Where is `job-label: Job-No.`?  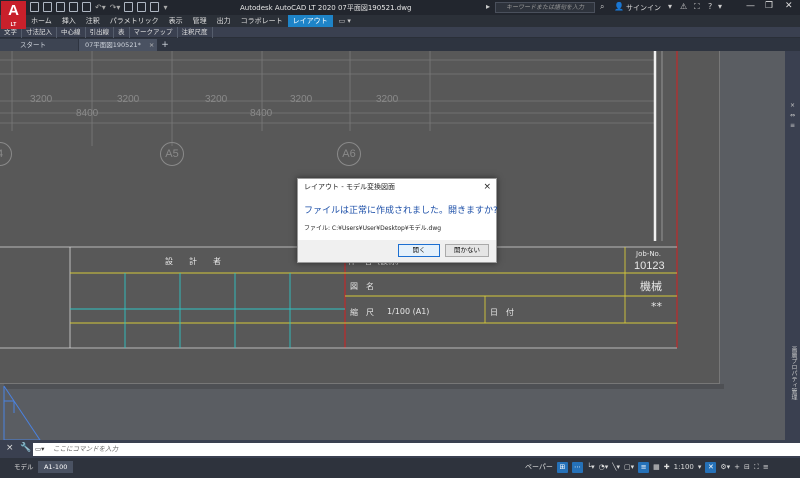 job-label: Job-No. is located at coordinates (648, 254).